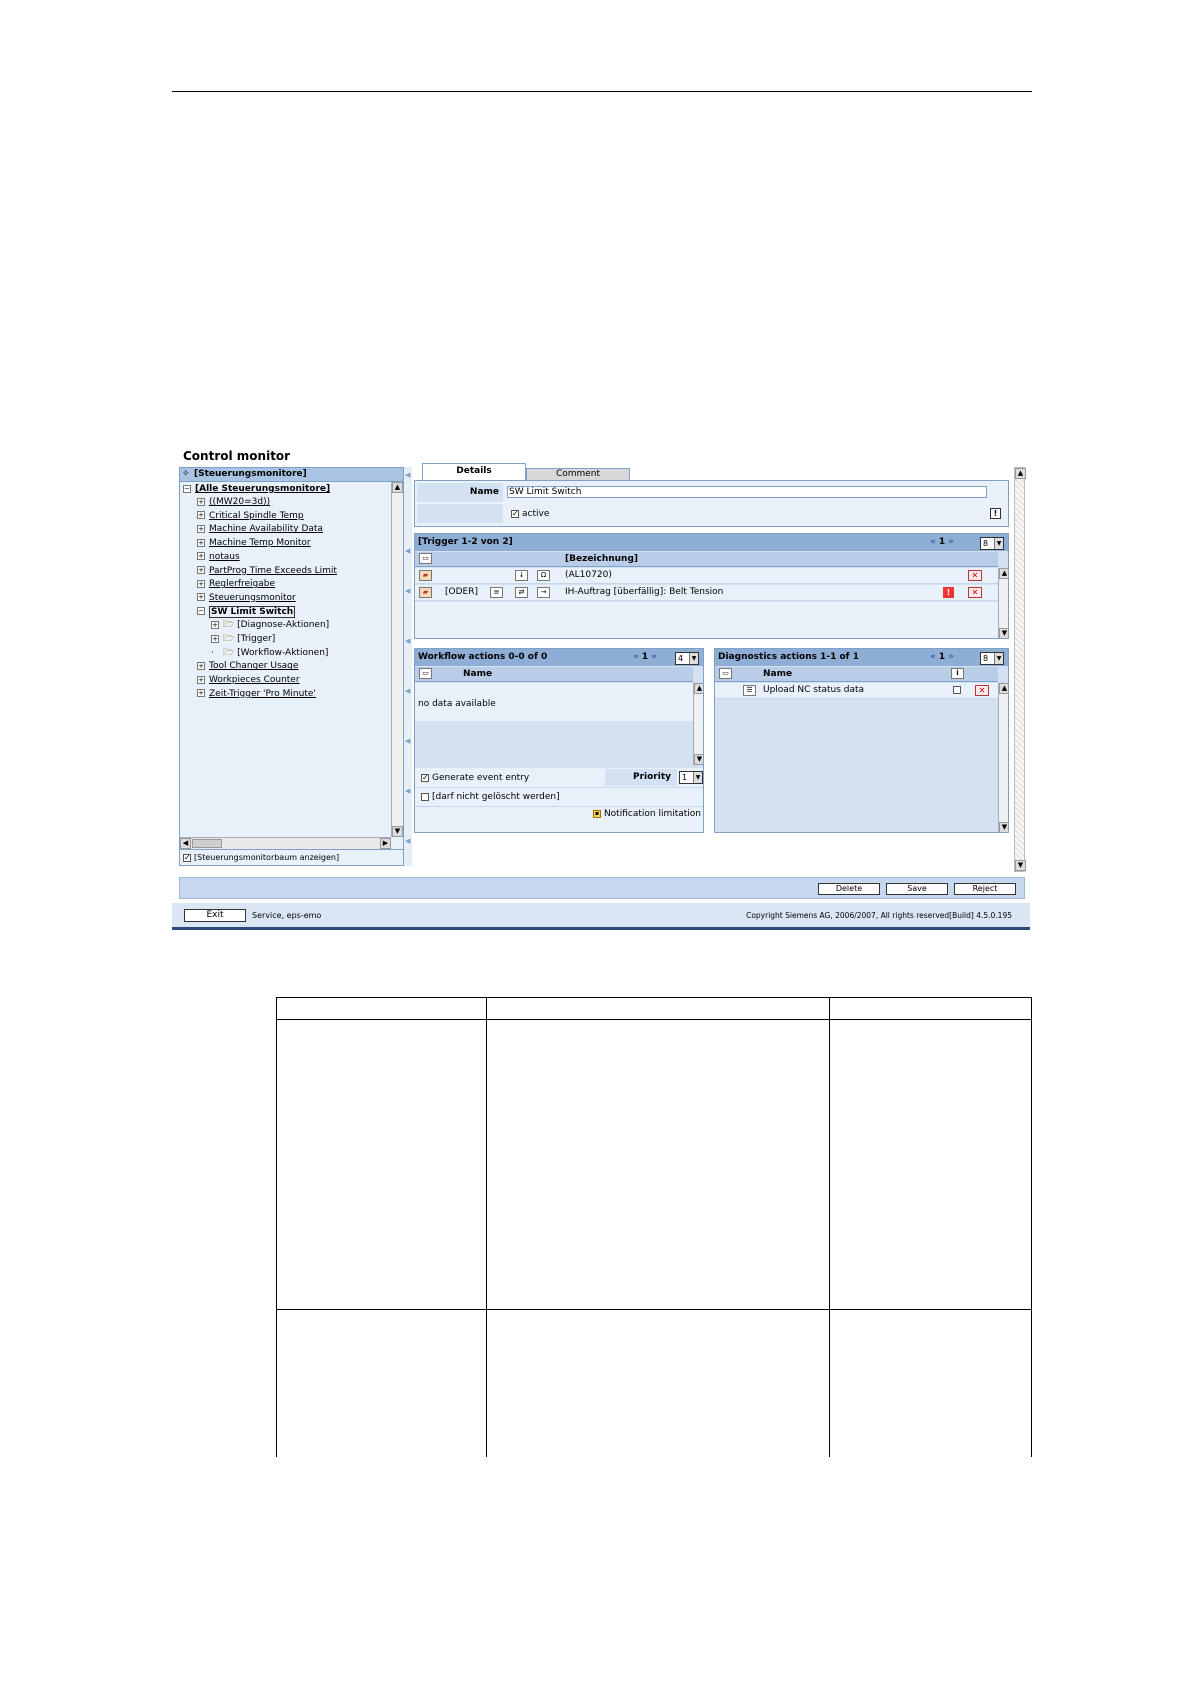 The width and height of the screenshot is (1190, 1684). What do you see at coordinates (425, 796) in the screenshot?
I see `no-delete-checkbox` at bounding box center [425, 796].